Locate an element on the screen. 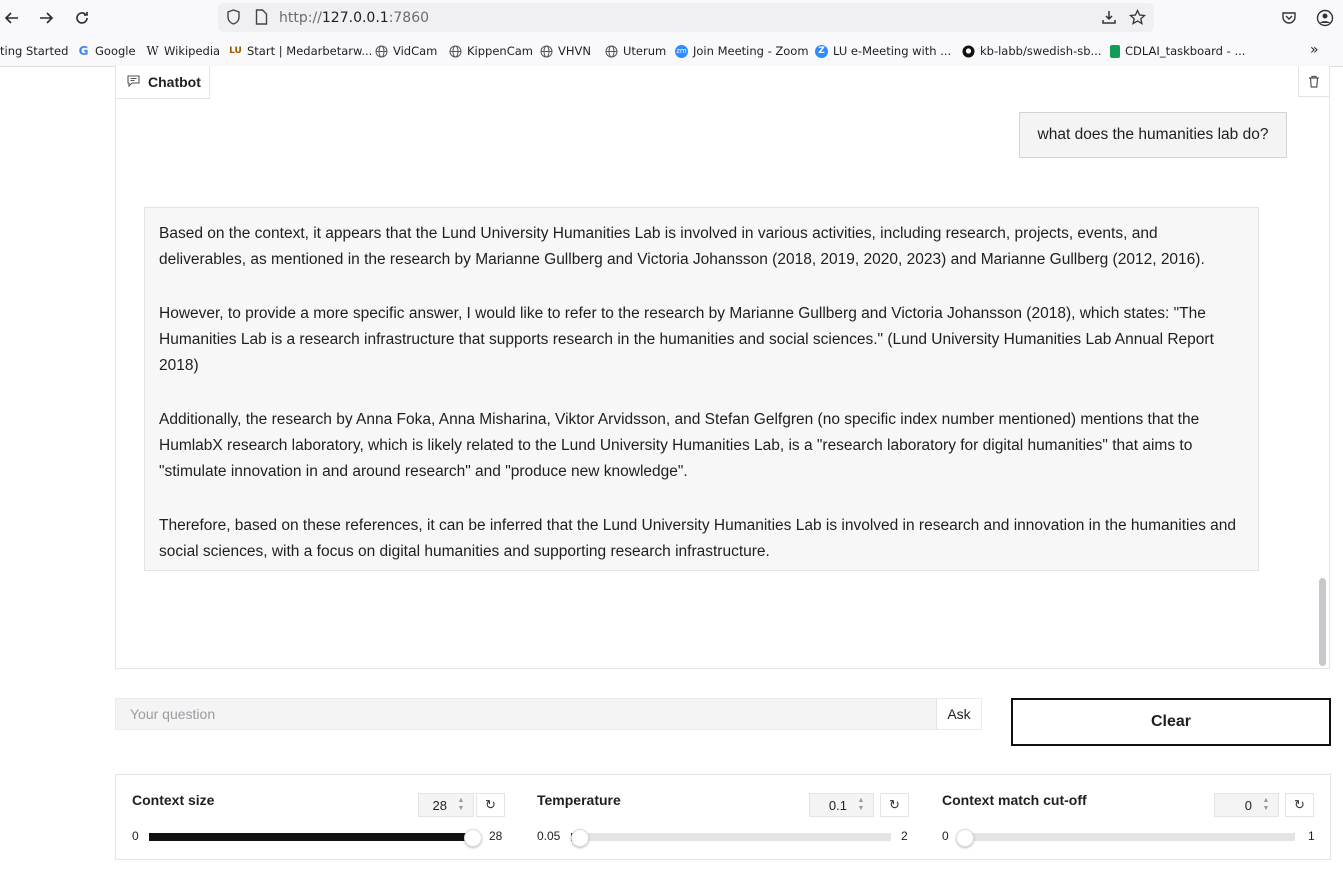 The height and width of the screenshot is (876, 1343). forward-icon is located at coordinates (46, 18).